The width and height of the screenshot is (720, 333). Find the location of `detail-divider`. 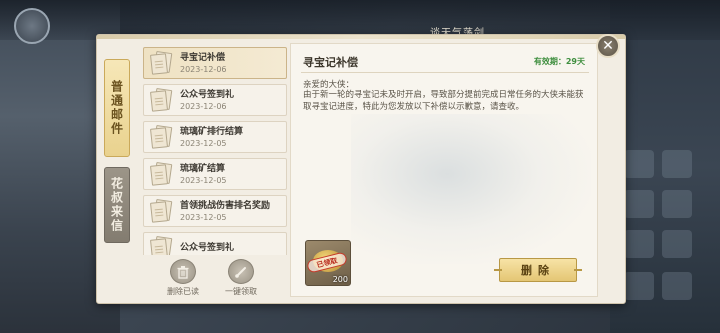

detail-divider is located at coordinates (445, 72).